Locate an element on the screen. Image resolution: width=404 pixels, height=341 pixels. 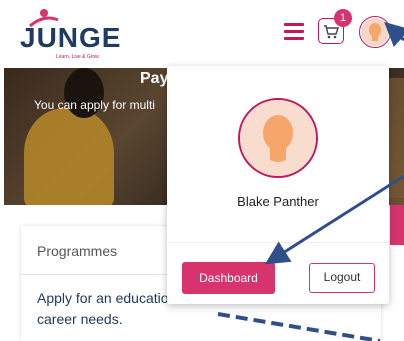
dropdown-divider is located at coordinates (278, 242).